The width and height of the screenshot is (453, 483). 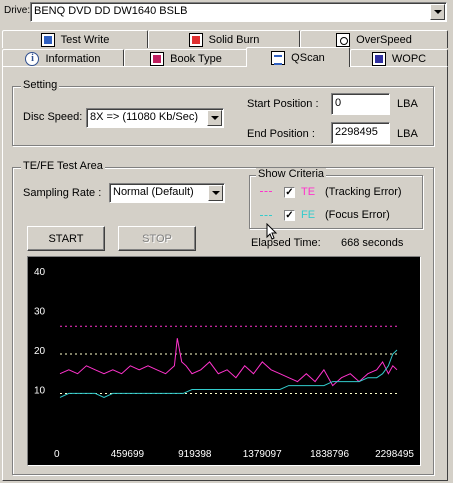 I want to click on mouse-cursor-icon, so click(x=272, y=231).